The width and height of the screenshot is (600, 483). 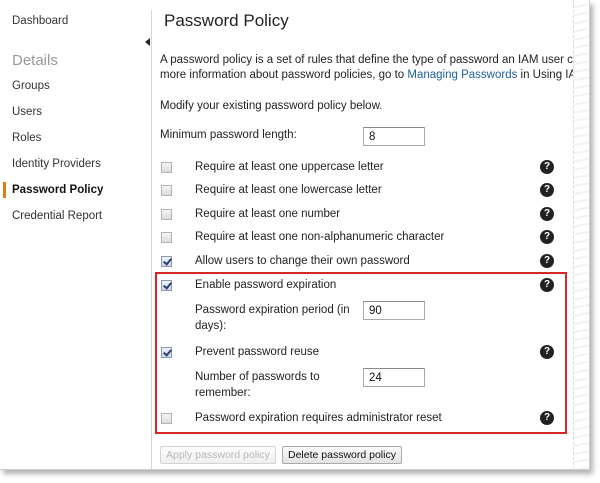 What do you see at coordinates (226, 20) in the screenshot?
I see `page-title: Password Policy` at bounding box center [226, 20].